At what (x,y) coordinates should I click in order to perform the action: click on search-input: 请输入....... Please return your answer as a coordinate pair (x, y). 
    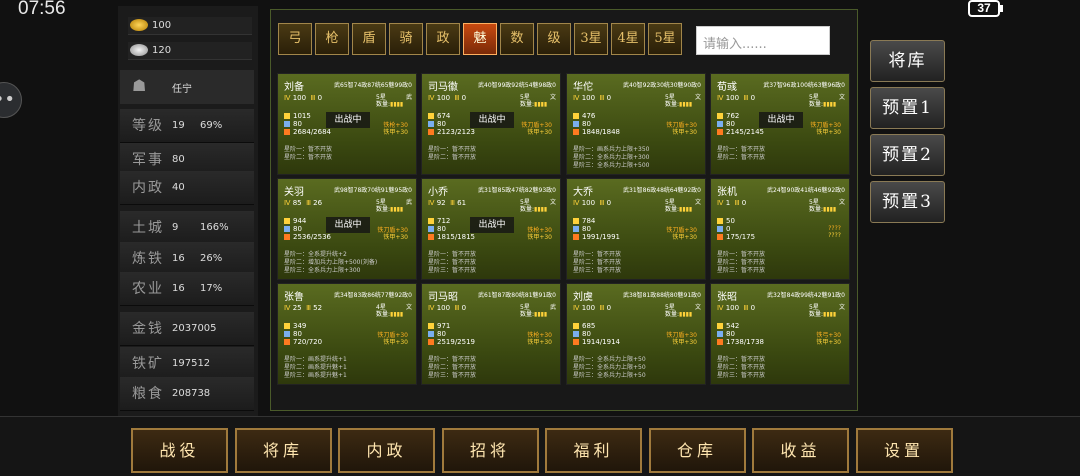
    Looking at the image, I should click on (763, 40).